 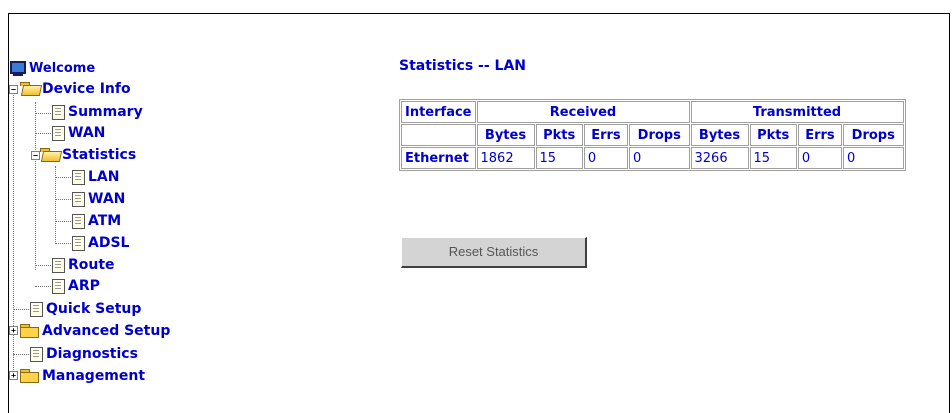 What do you see at coordinates (91, 265) in the screenshot?
I see `tree-item-label: Route` at bounding box center [91, 265].